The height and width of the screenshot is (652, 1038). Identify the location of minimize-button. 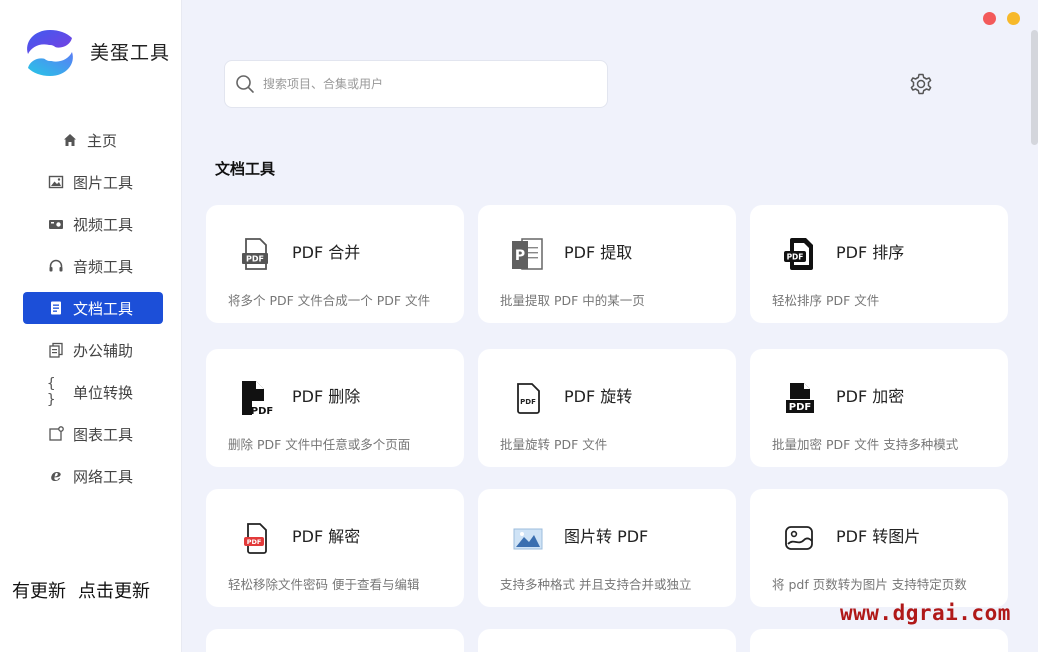
(1013, 18).